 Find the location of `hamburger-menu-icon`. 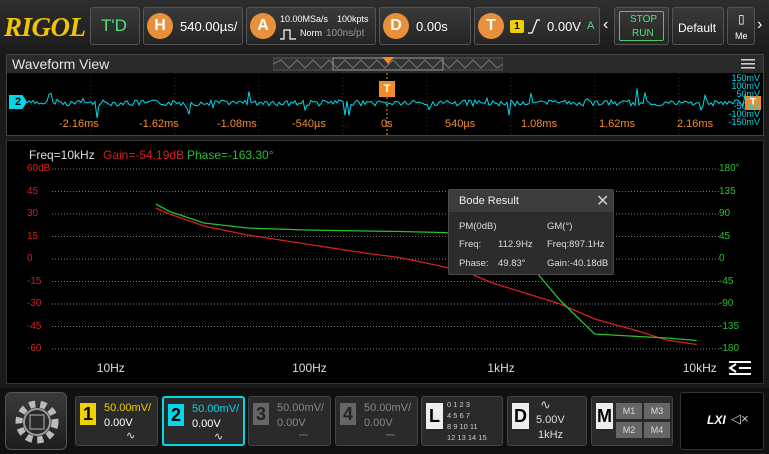

hamburger-menu-icon is located at coordinates (748, 64).